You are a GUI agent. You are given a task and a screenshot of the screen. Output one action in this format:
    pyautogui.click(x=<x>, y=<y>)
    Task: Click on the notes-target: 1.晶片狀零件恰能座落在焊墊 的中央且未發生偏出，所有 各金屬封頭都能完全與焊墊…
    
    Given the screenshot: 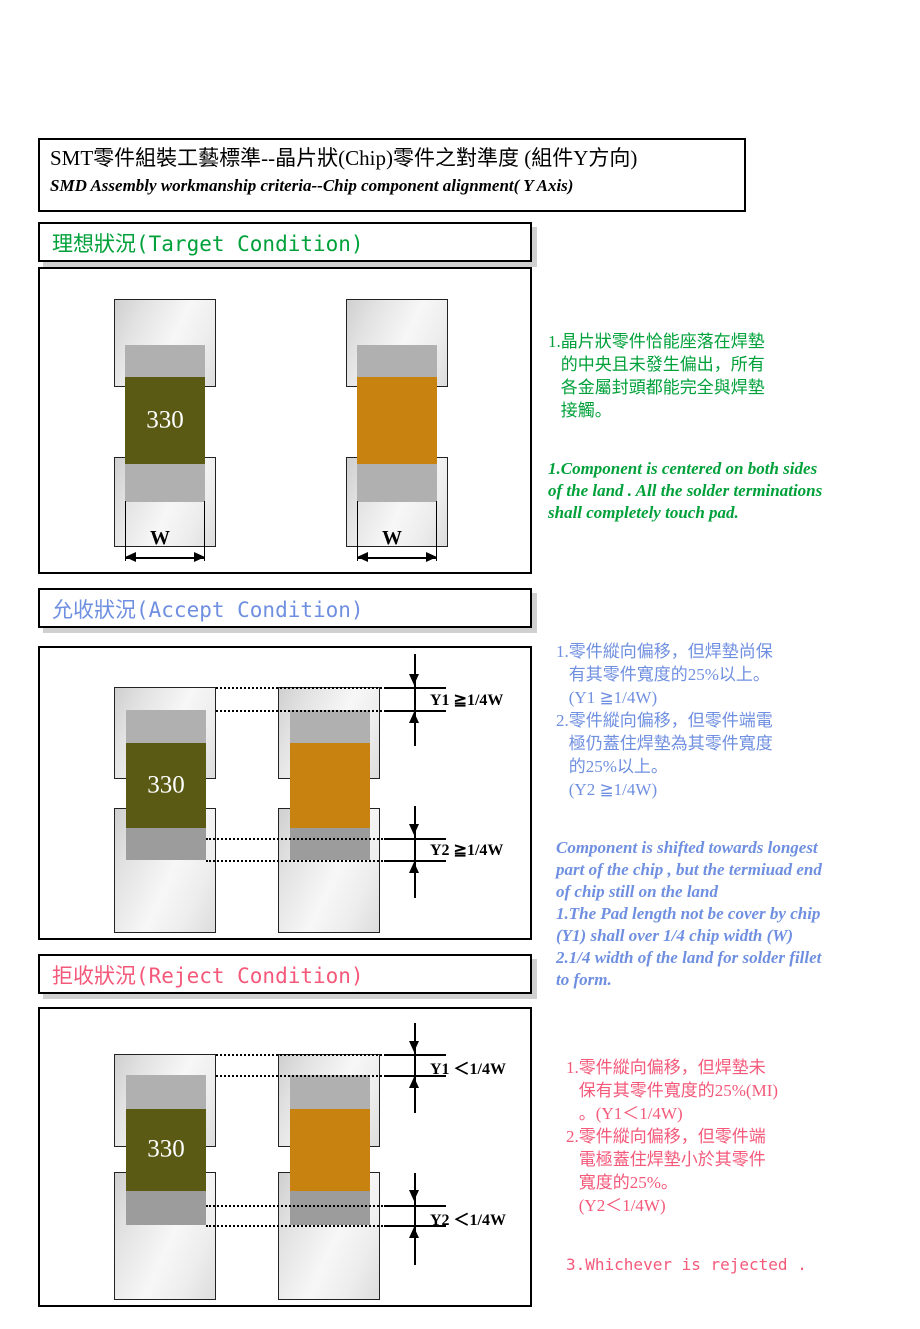 What is the action you would take?
    pyautogui.click(x=734, y=427)
    